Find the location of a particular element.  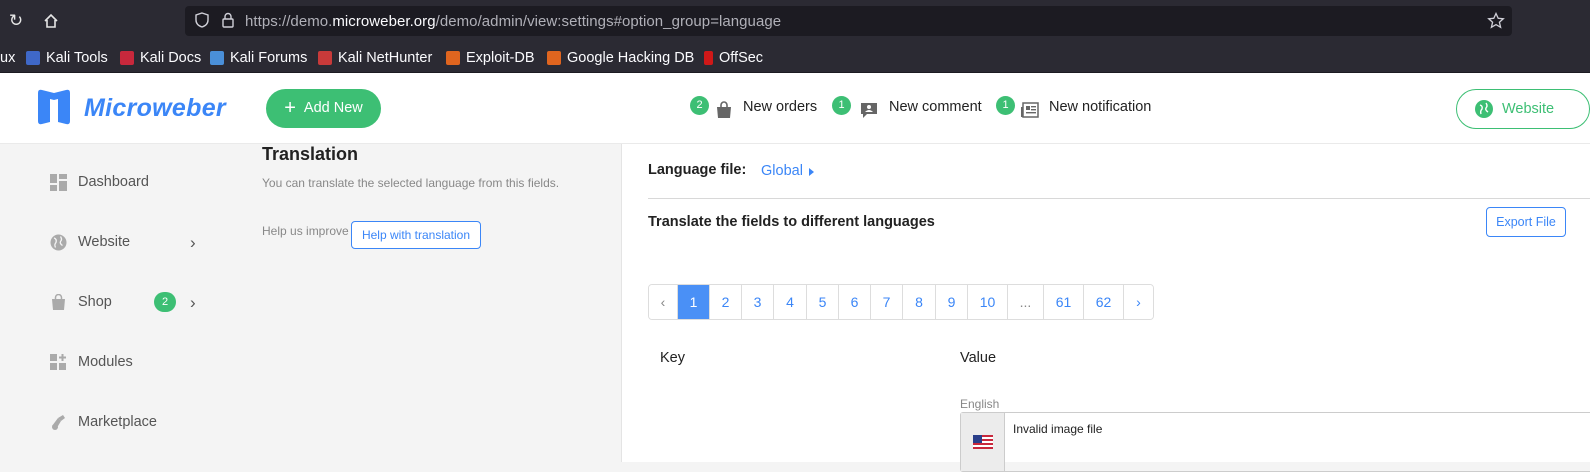

marketplace-icon is located at coordinates (58, 422).